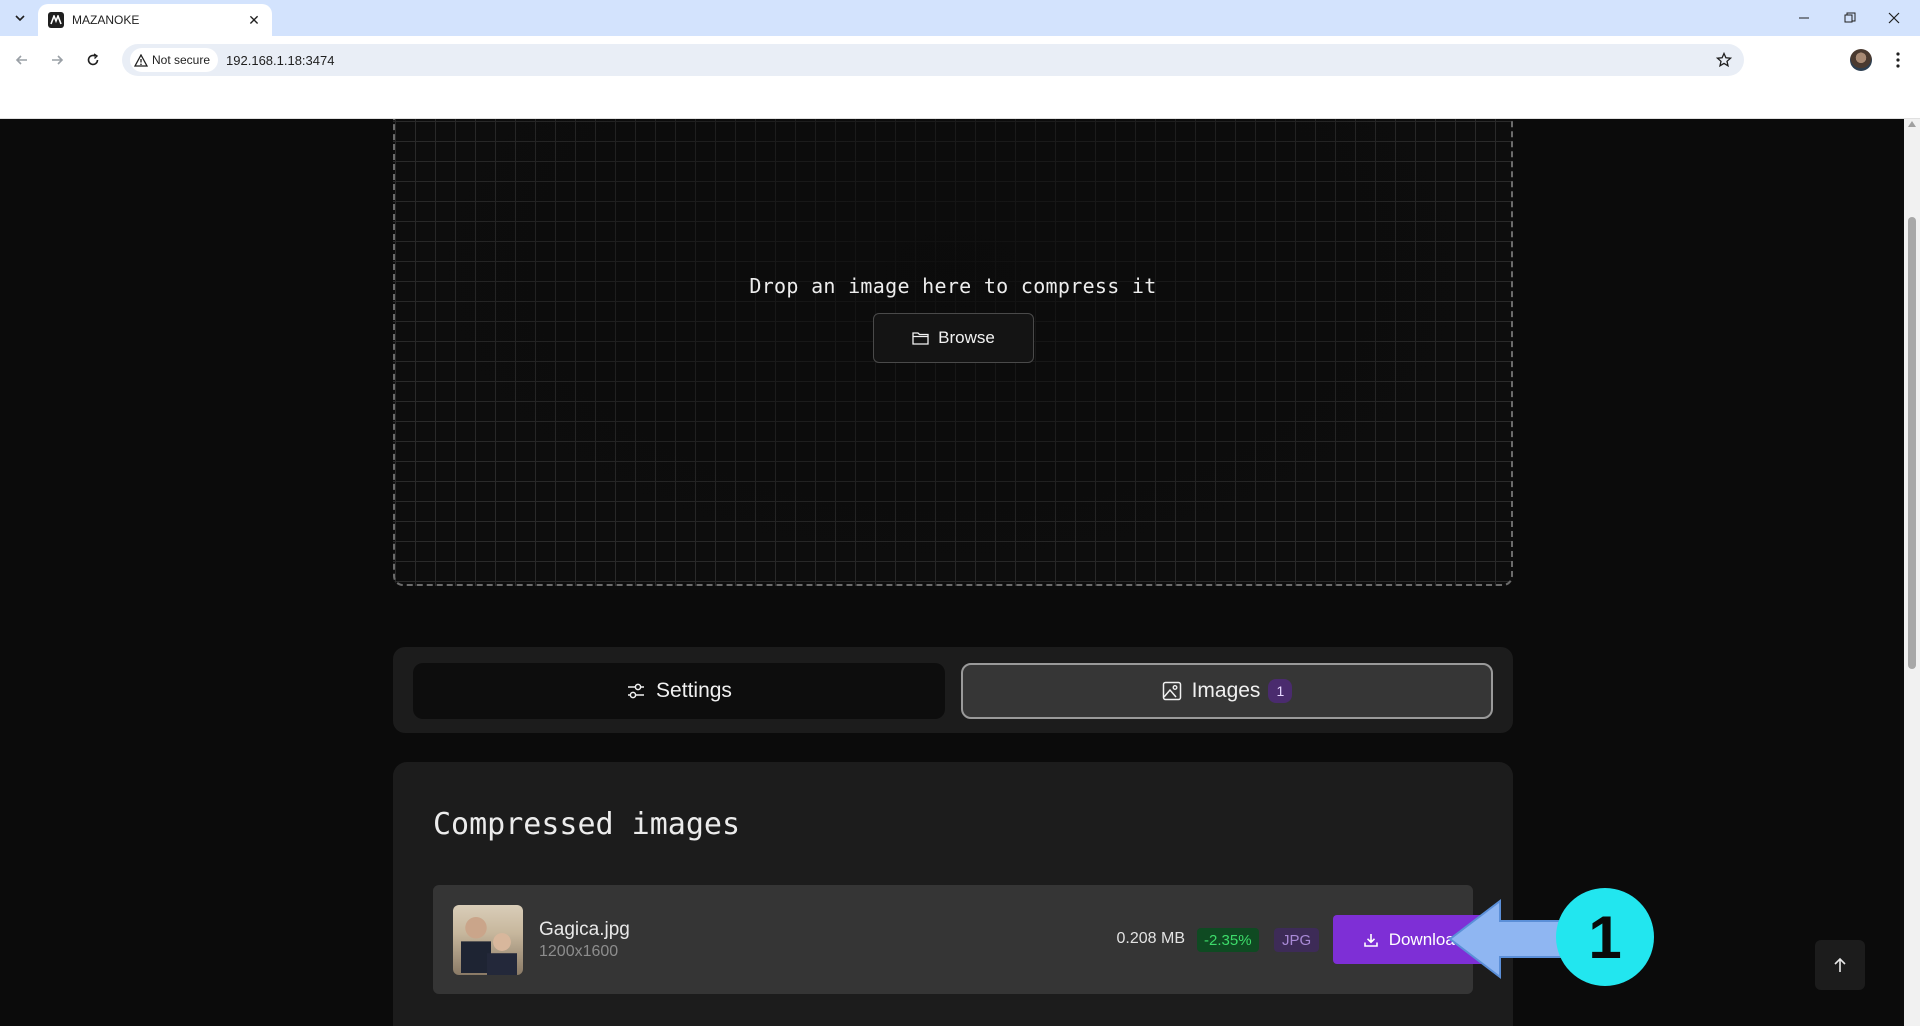 The height and width of the screenshot is (1026, 1920). I want to click on security-chip: Not secure, so click(174, 60).